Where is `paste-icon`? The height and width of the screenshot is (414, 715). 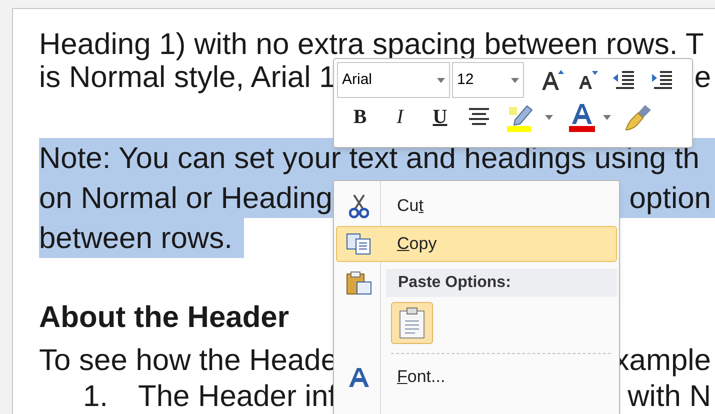
paste-icon is located at coordinates (359, 283).